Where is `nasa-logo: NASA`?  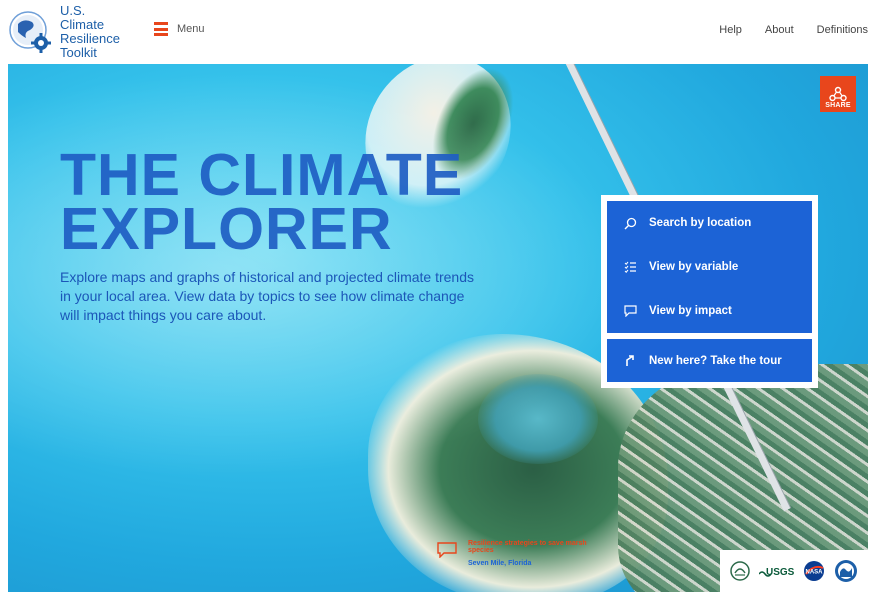 nasa-logo: NASA is located at coordinates (814, 571).